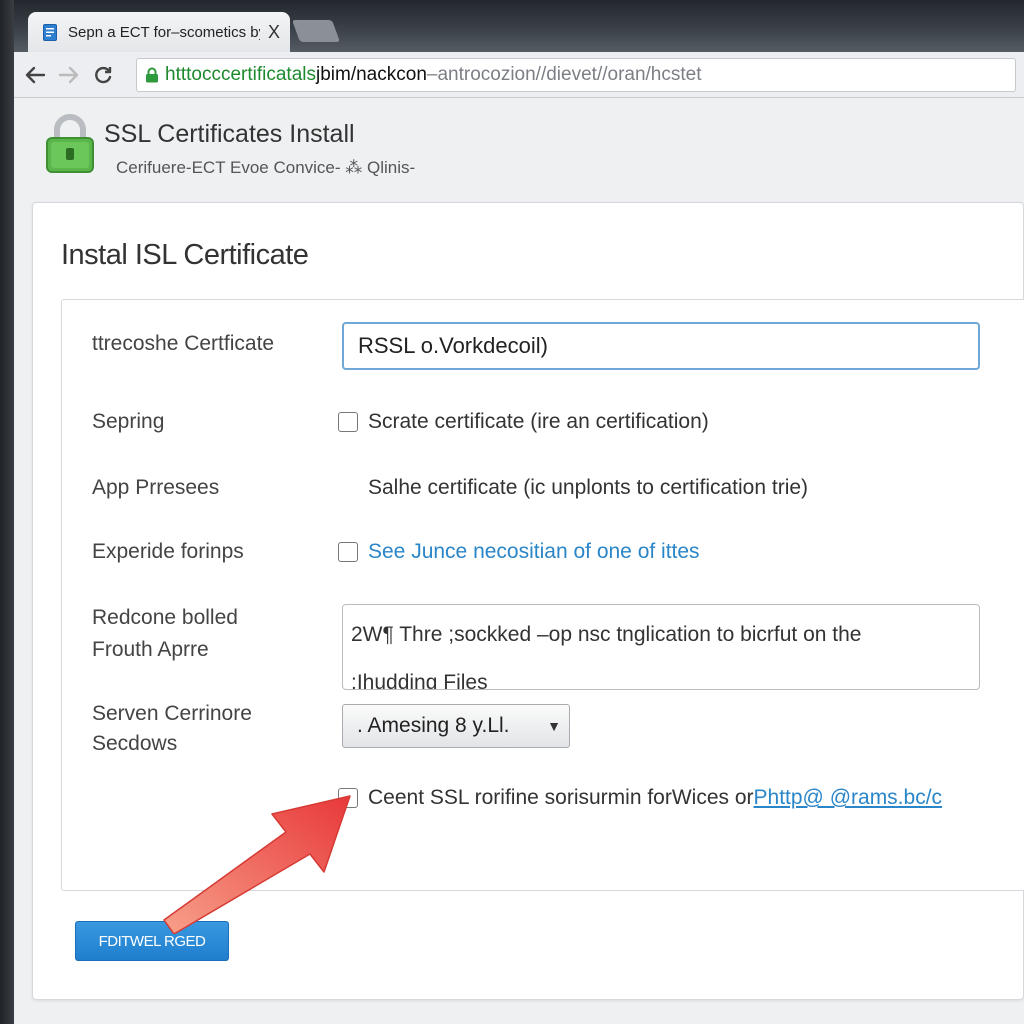  What do you see at coordinates (554, 726) in the screenshot?
I see `caret-down-icon: ▼` at bounding box center [554, 726].